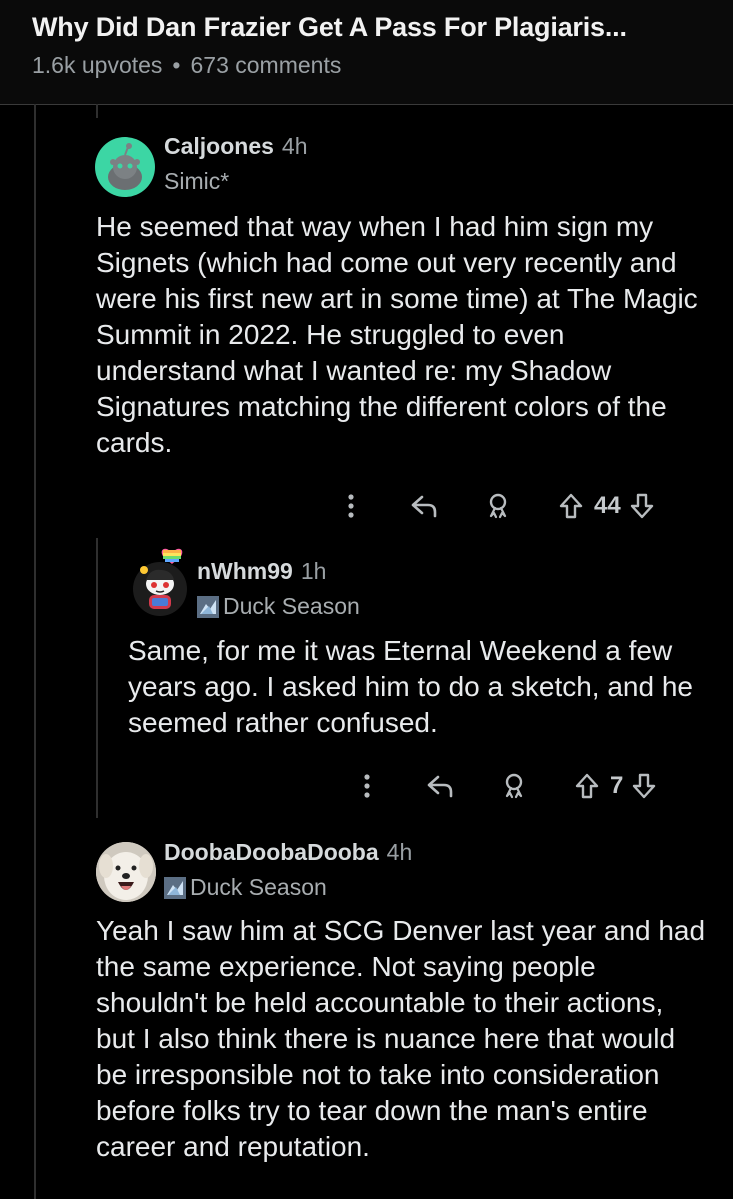 The height and width of the screenshot is (1199, 733). I want to click on comment-author-line: DoobaDoobaDooba 4h, so click(288, 852).